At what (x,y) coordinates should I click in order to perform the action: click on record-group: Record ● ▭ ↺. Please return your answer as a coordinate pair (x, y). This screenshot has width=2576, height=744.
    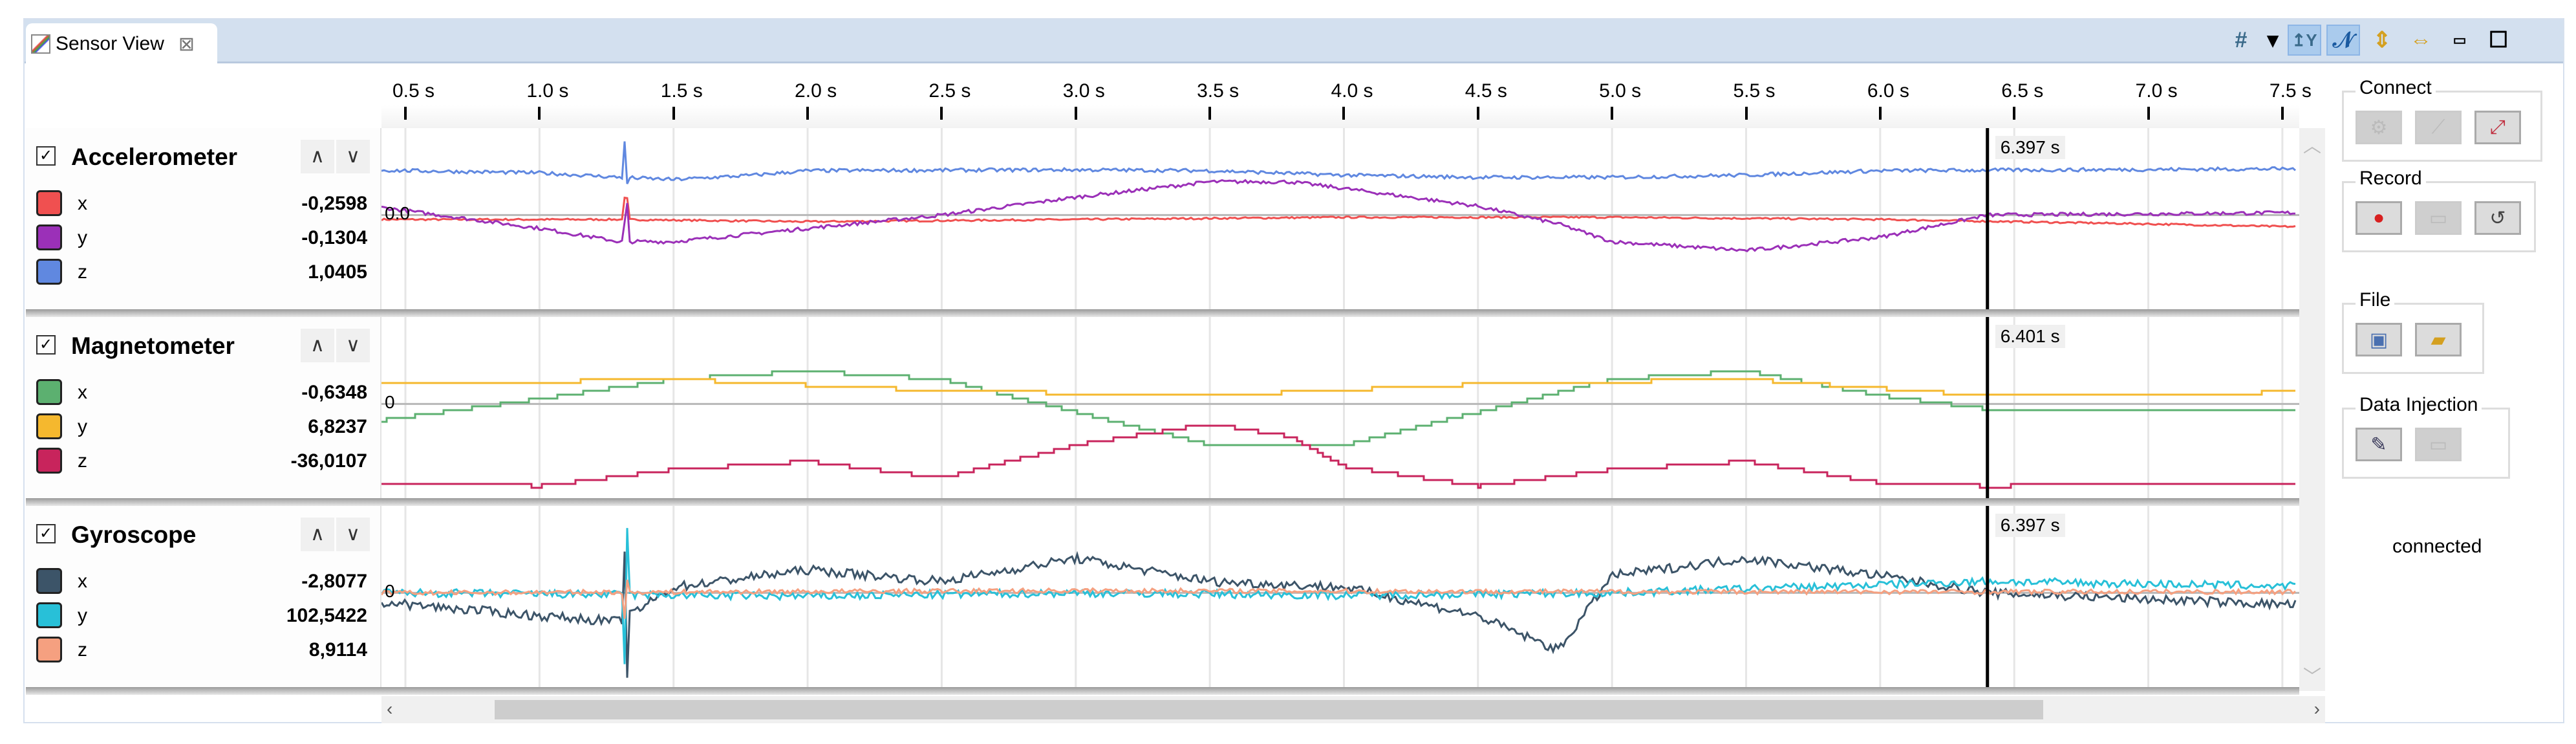
    Looking at the image, I should click on (2439, 210).